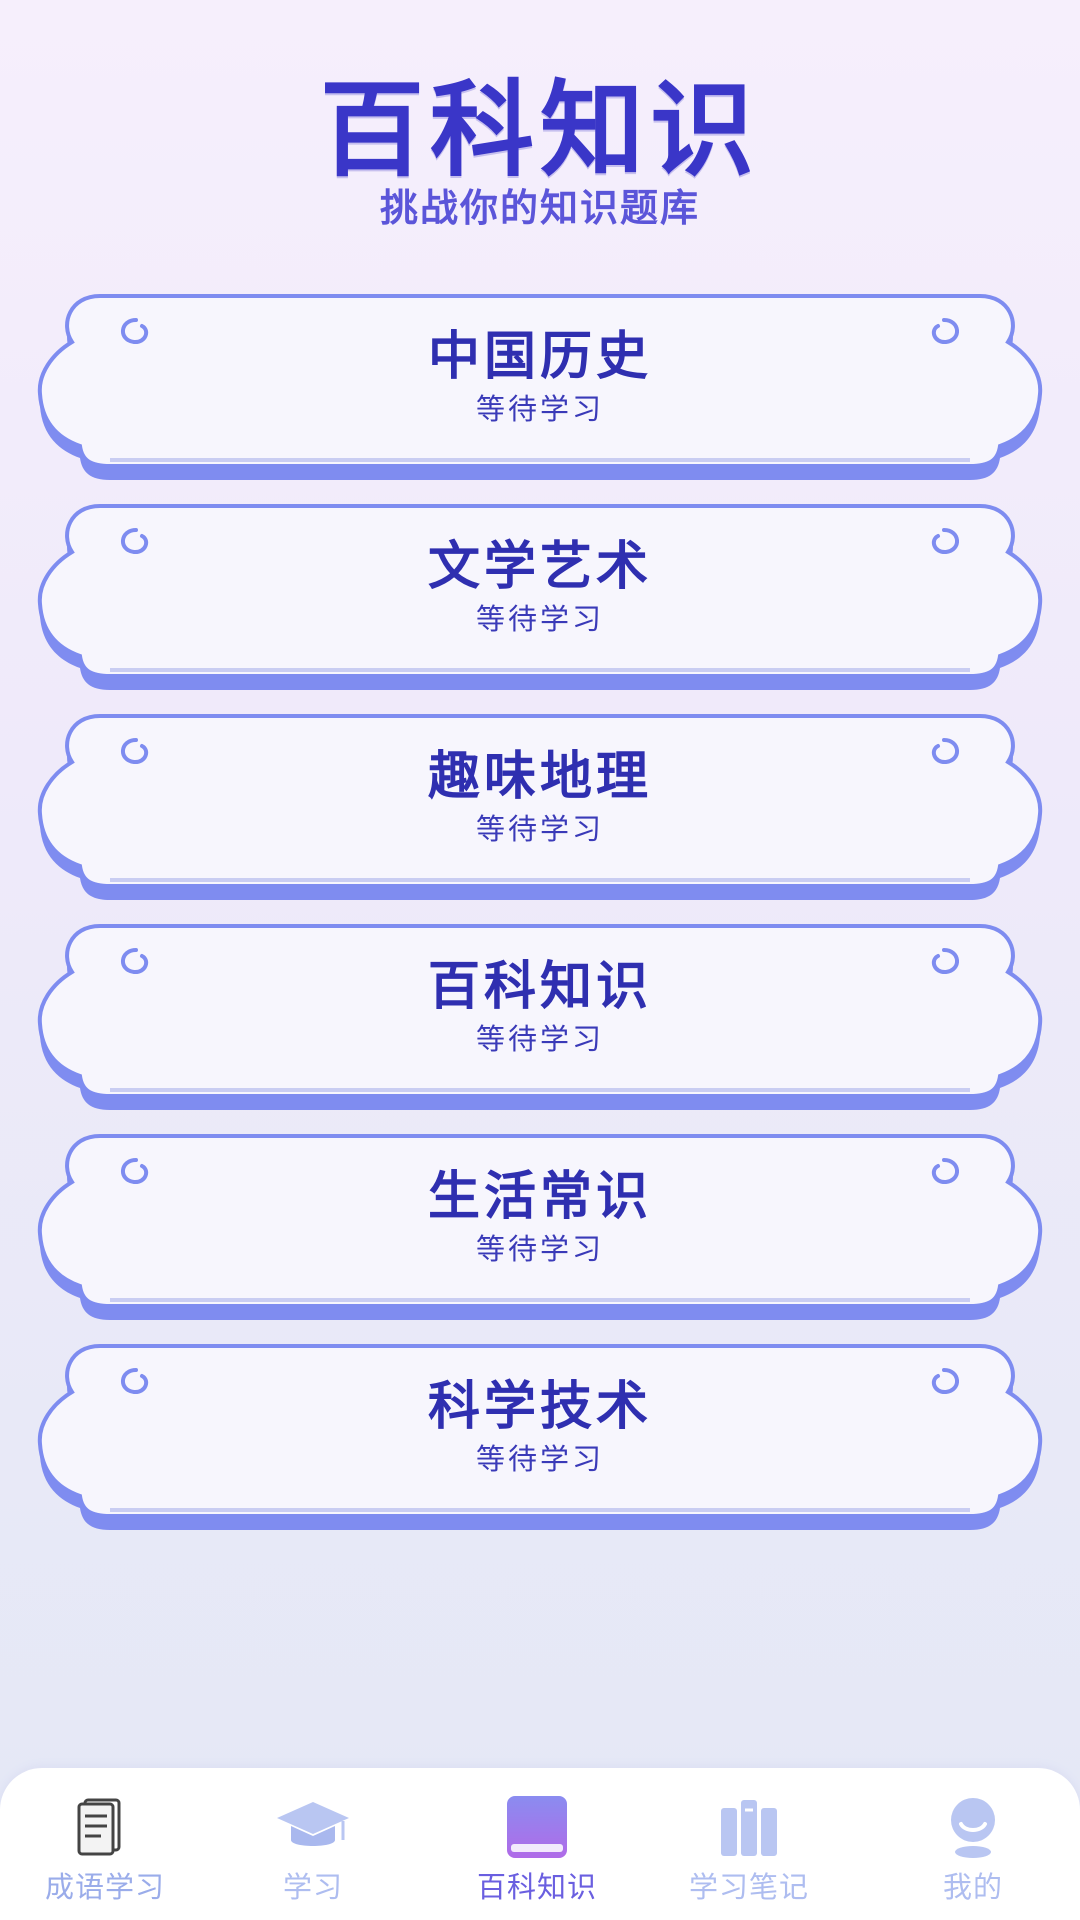  I want to click on tab-study-notes: 学习笔记, so click(749, 1844).